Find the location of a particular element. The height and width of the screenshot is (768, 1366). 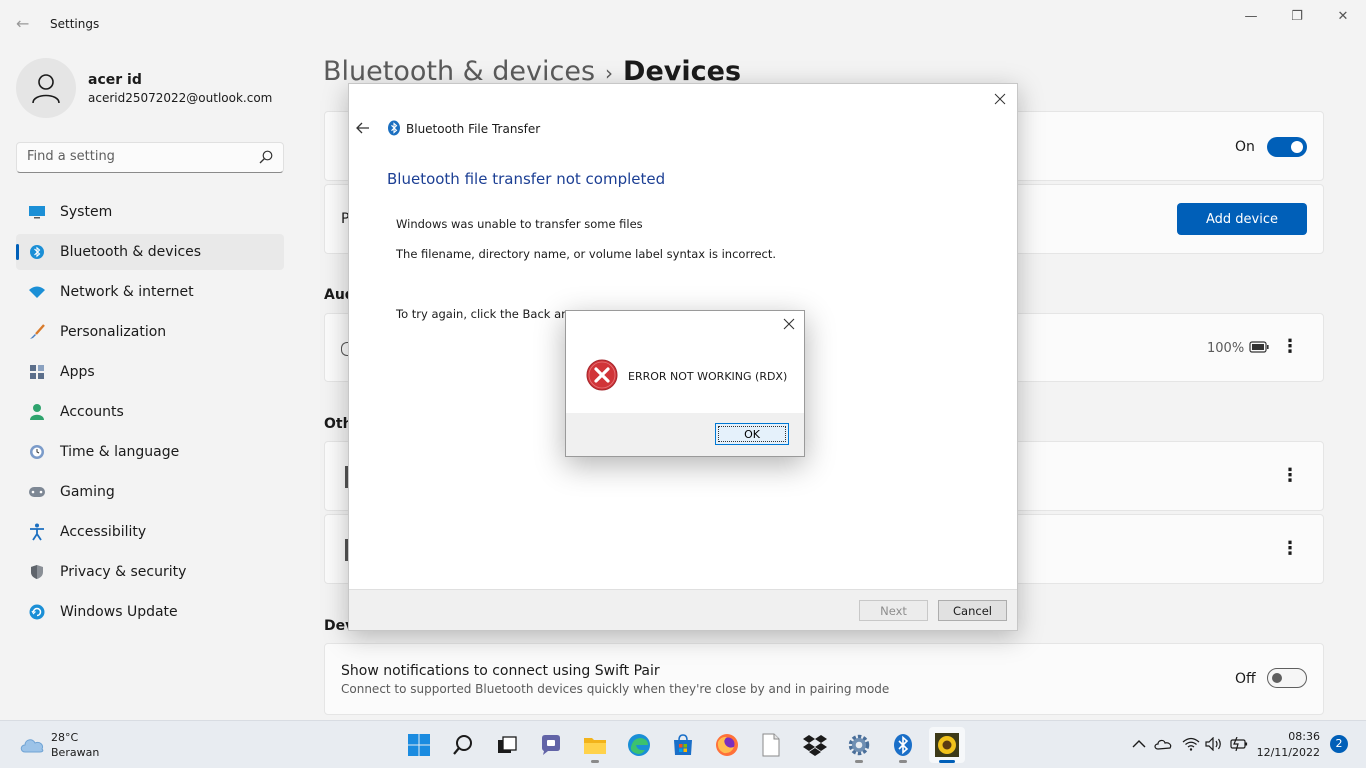

taskbar-search-button is located at coordinates (463, 745).